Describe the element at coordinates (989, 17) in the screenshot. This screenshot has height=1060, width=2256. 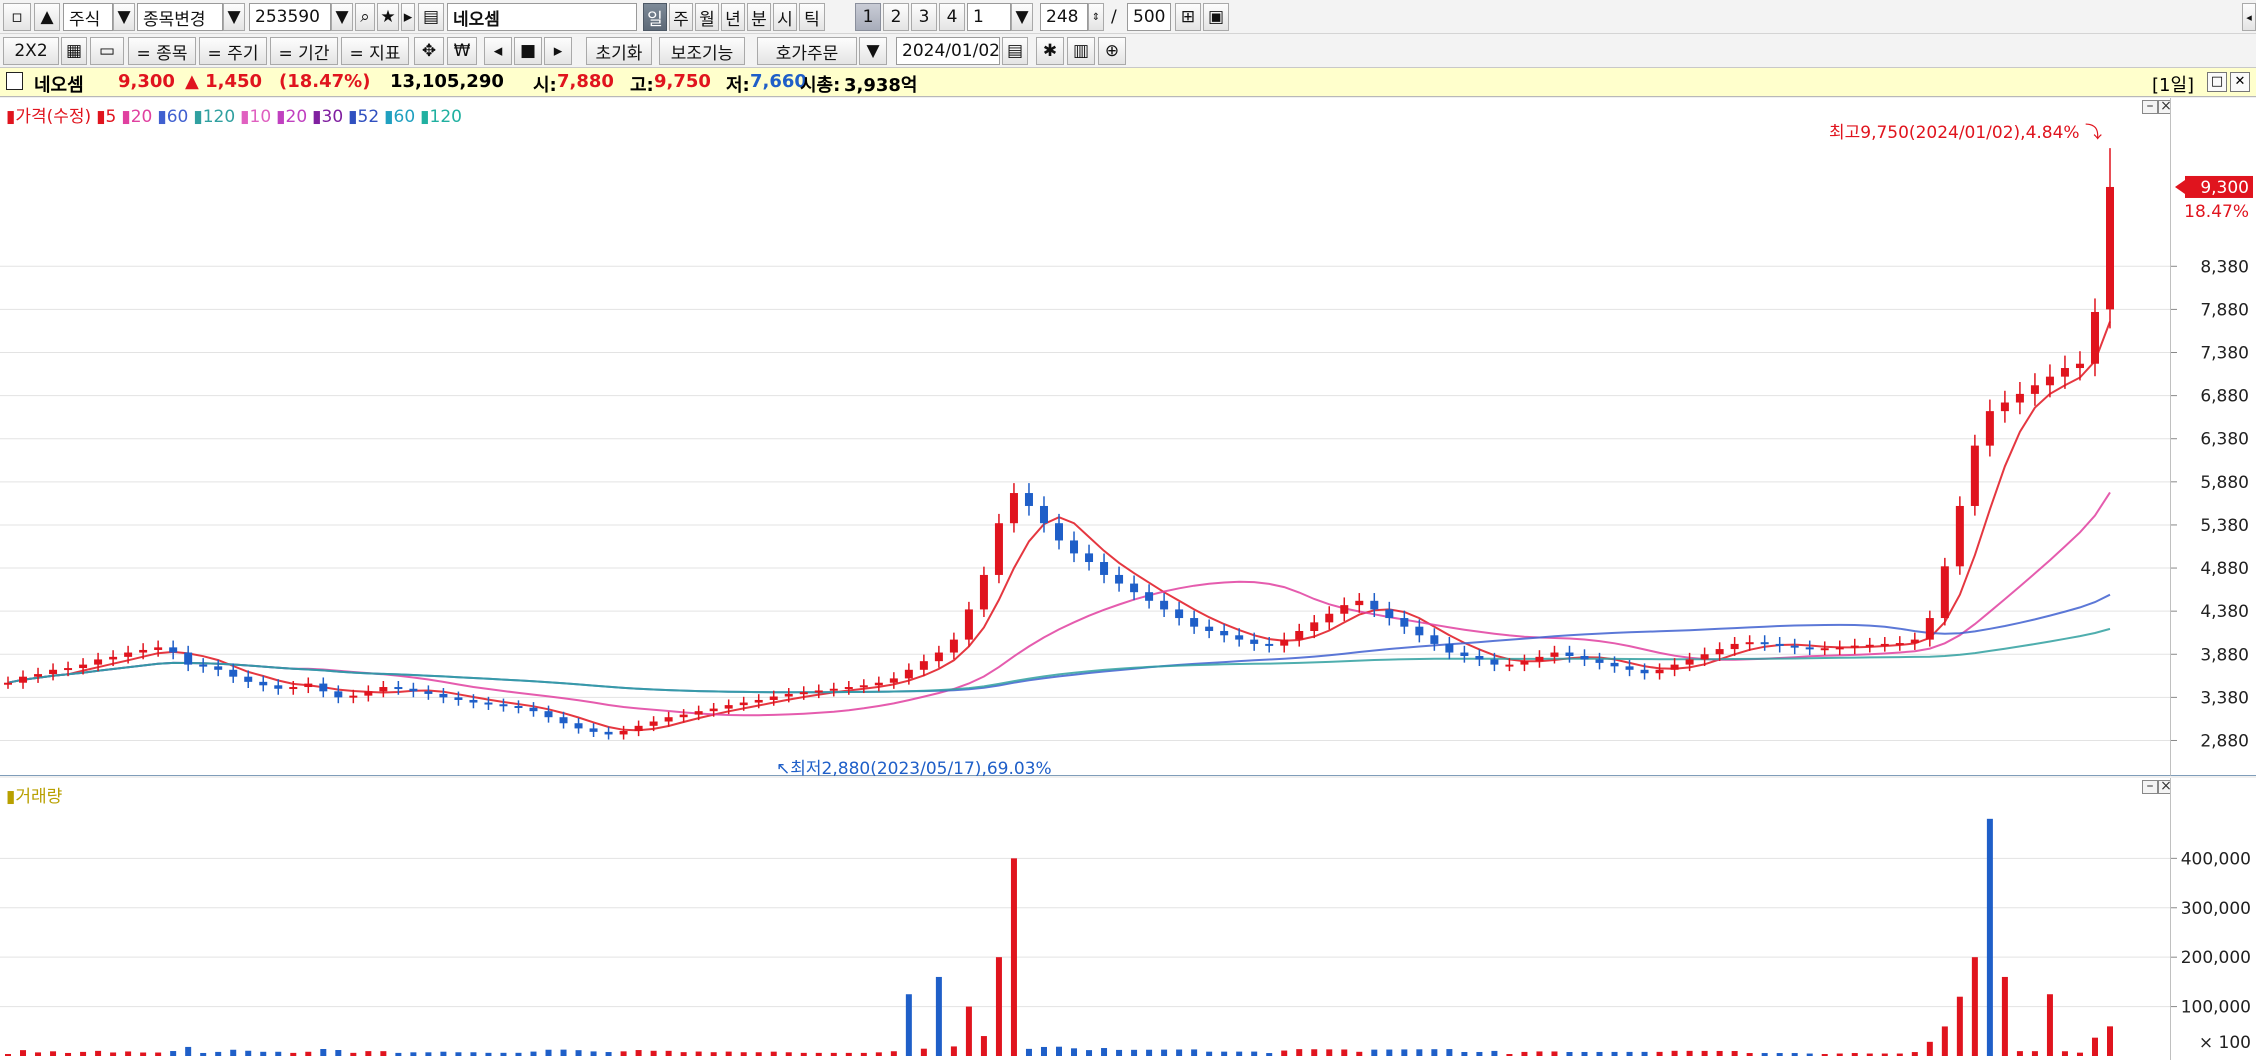
I see `interval-input: 1` at that location.